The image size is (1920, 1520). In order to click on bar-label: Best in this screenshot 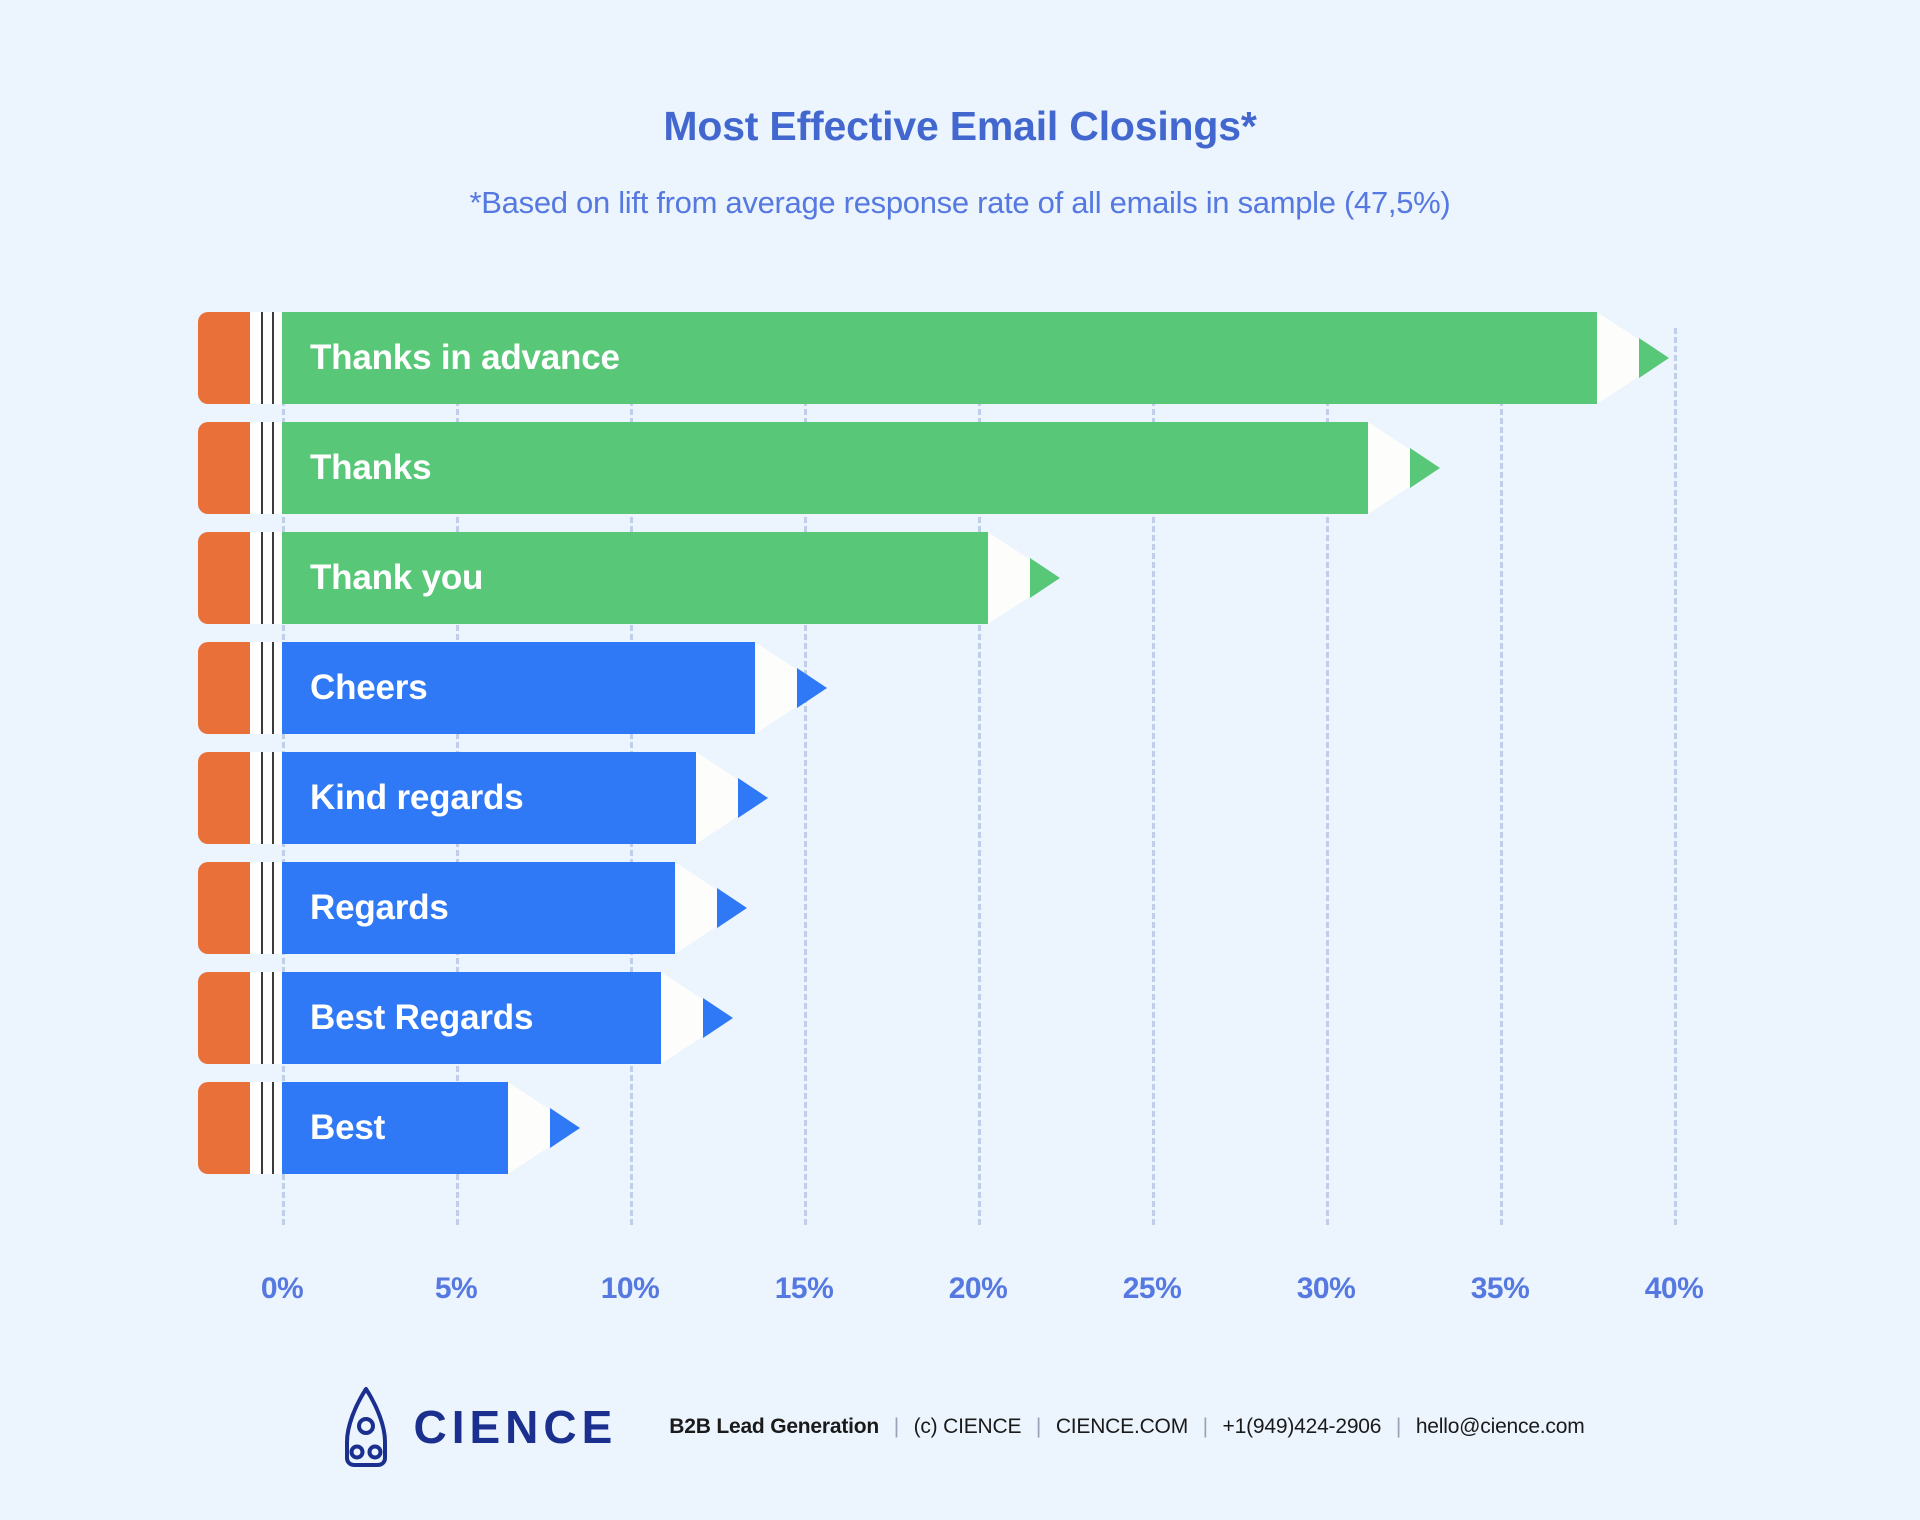, I will do `click(348, 1127)`.